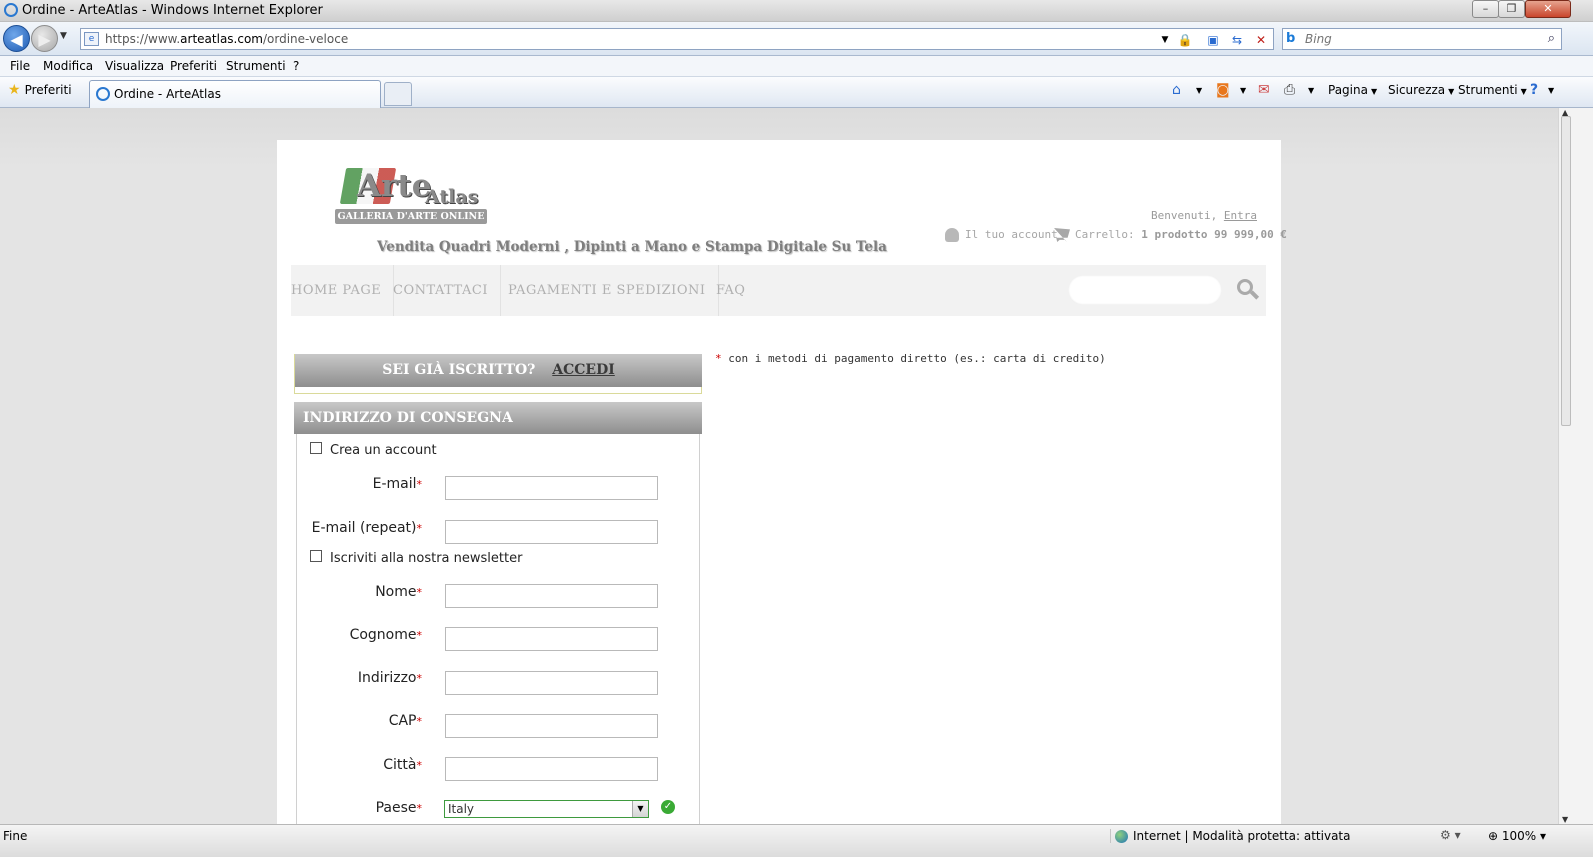 The height and width of the screenshot is (857, 1593). What do you see at coordinates (1352, 90) in the screenshot?
I see `page-menu: Pagina ▼` at bounding box center [1352, 90].